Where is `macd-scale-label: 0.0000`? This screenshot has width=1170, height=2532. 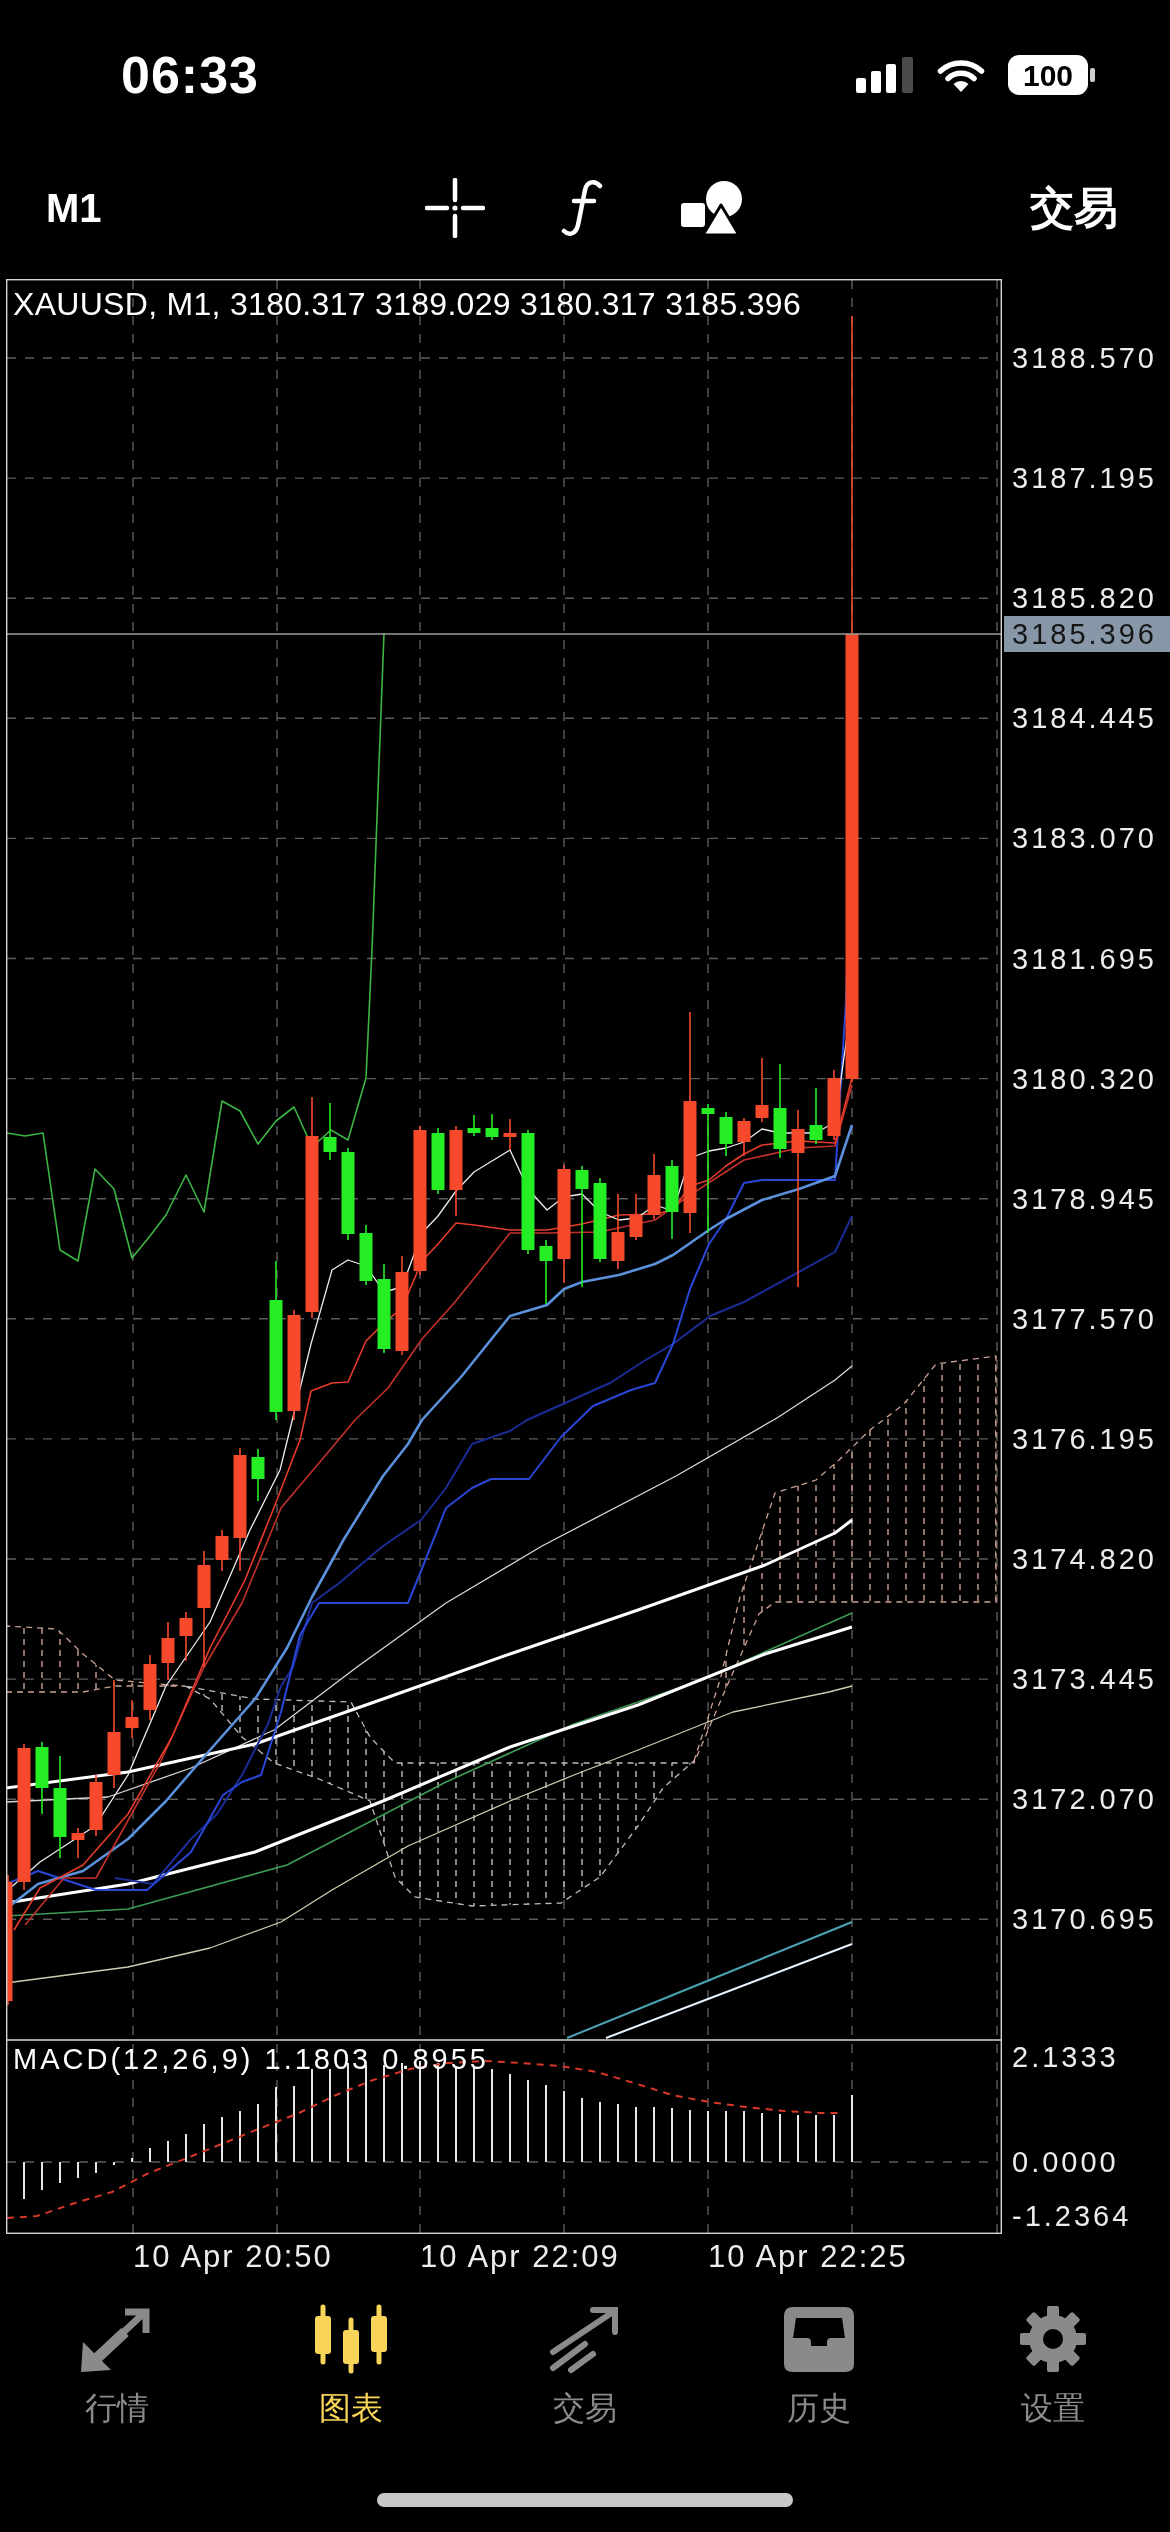
macd-scale-label: 0.0000 is located at coordinates (1065, 2162).